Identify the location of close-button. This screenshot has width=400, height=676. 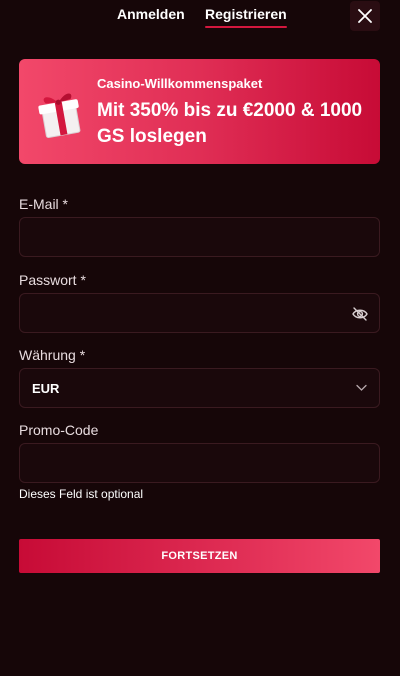
(365, 16).